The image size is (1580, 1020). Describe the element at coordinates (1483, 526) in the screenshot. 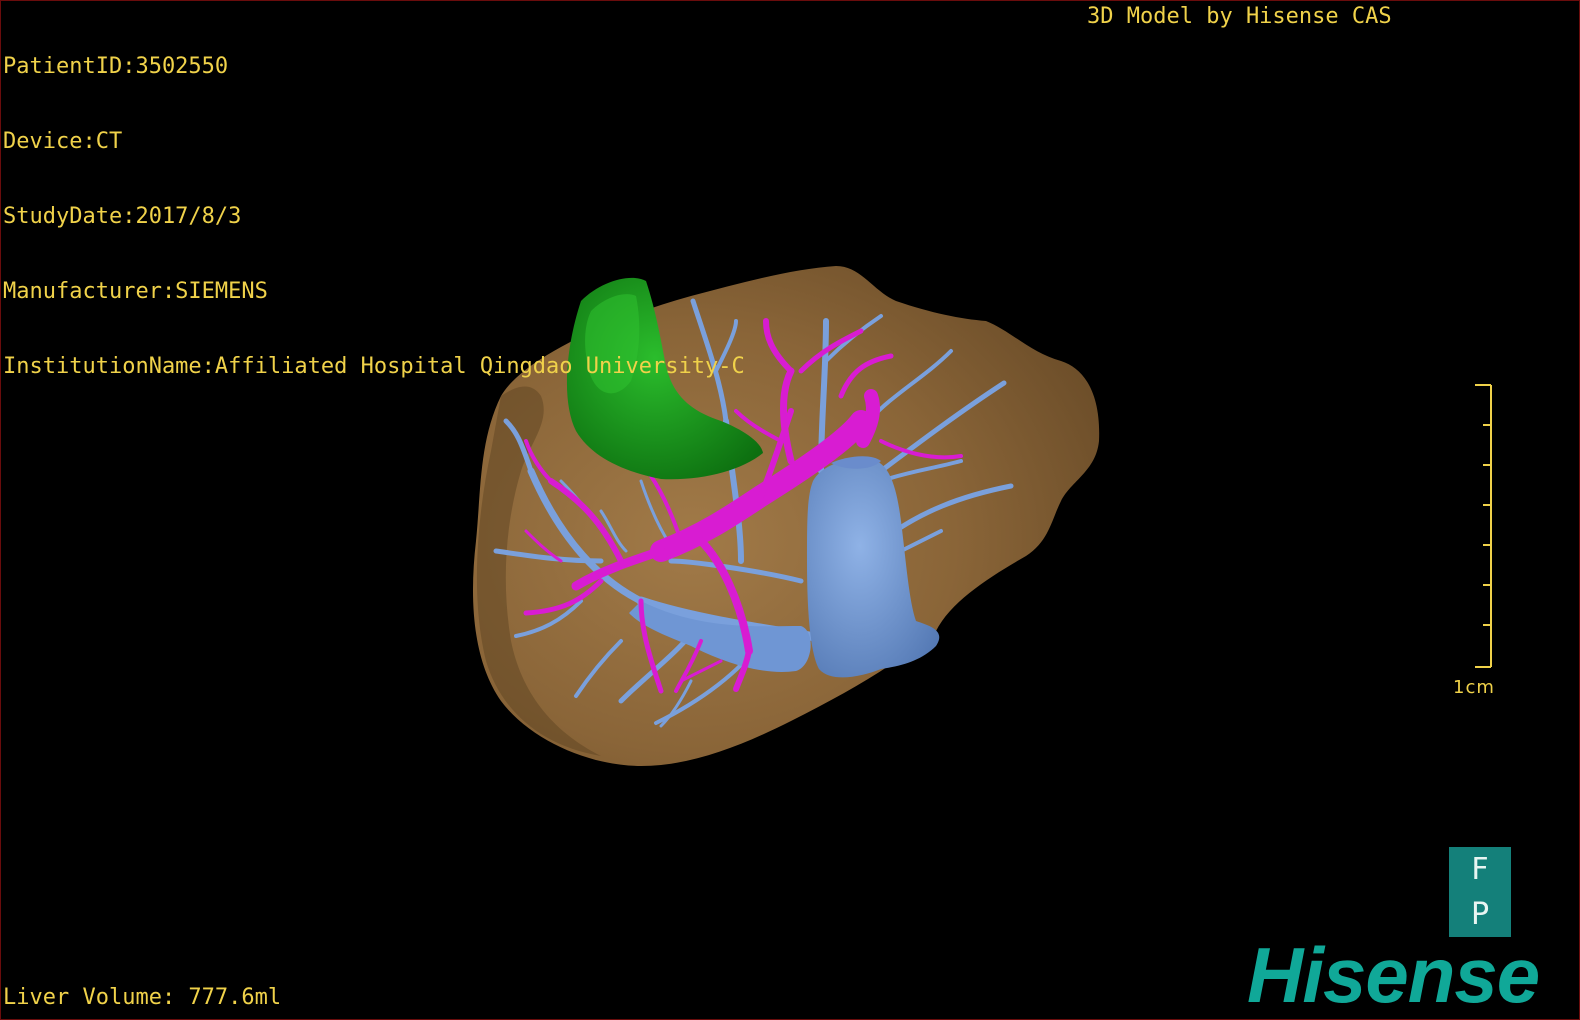

I see `scale-bar` at that location.